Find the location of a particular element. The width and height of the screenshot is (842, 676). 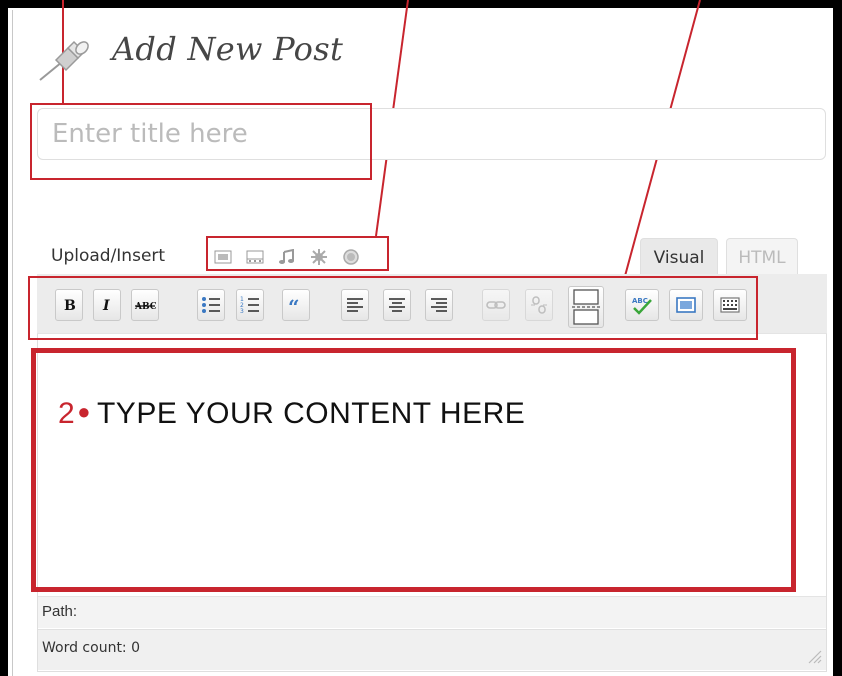

callout-media is located at coordinates (297, 253).